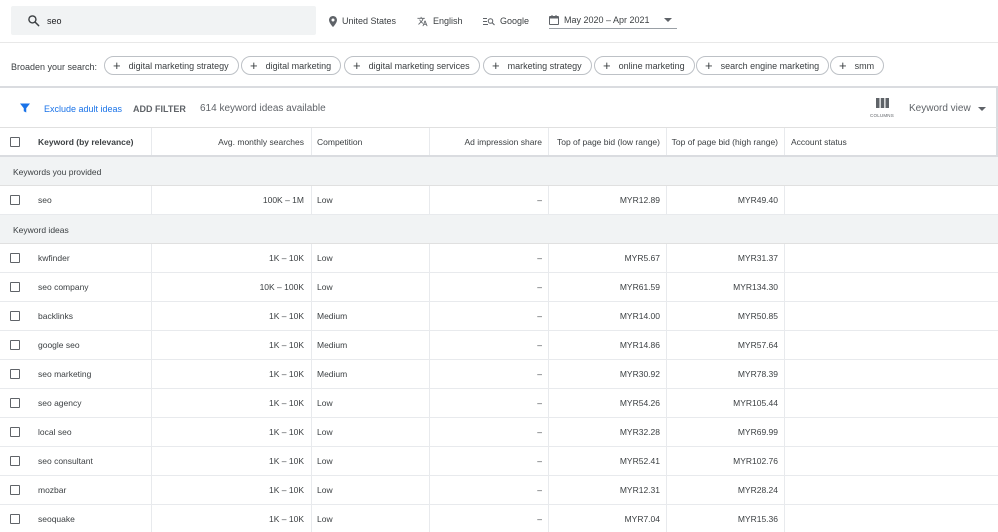 The height and width of the screenshot is (532, 998). What do you see at coordinates (499, 258) in the screenshot?
I see `table-row: kwfinder 1K – 10K Low – MYR5.67 MYR31.37` at bounding box center [499, 258].